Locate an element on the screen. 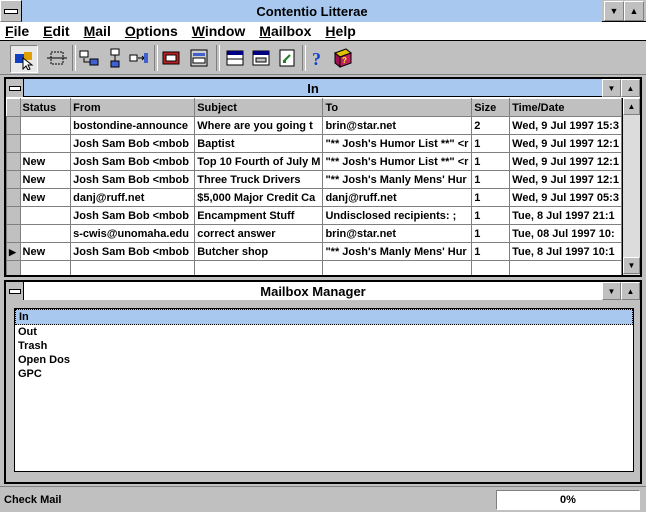 The height and width of the screenshot is (512, 646). mailbox-item: GPC is located at coordinates (324, 374).